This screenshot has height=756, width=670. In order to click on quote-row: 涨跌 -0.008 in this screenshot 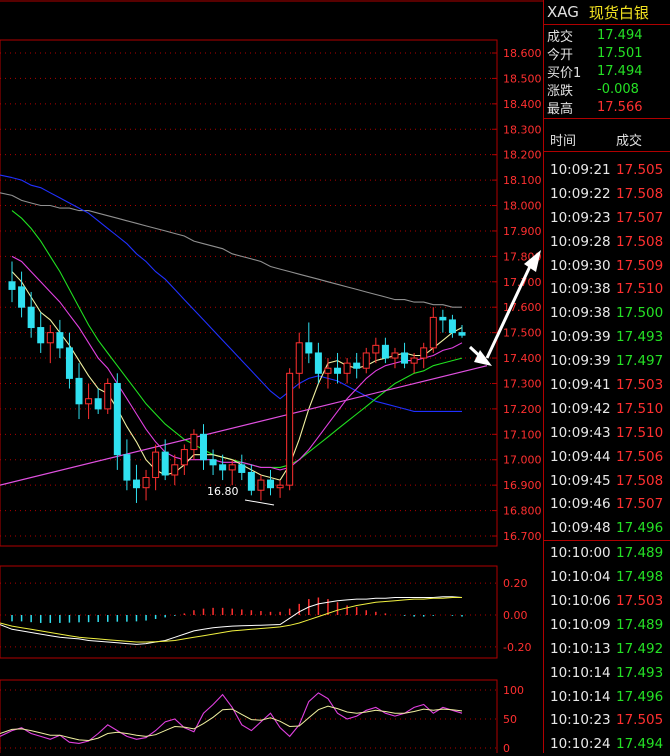, I will do `click(607, 89)`.